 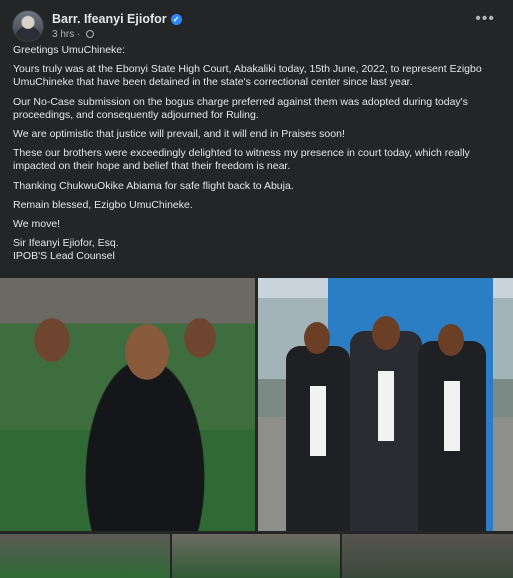 I want to click on post-header: Barr. Ifeanyi Ejiofor ✓ 3 hrs · •••, so click(x=256, y=26).